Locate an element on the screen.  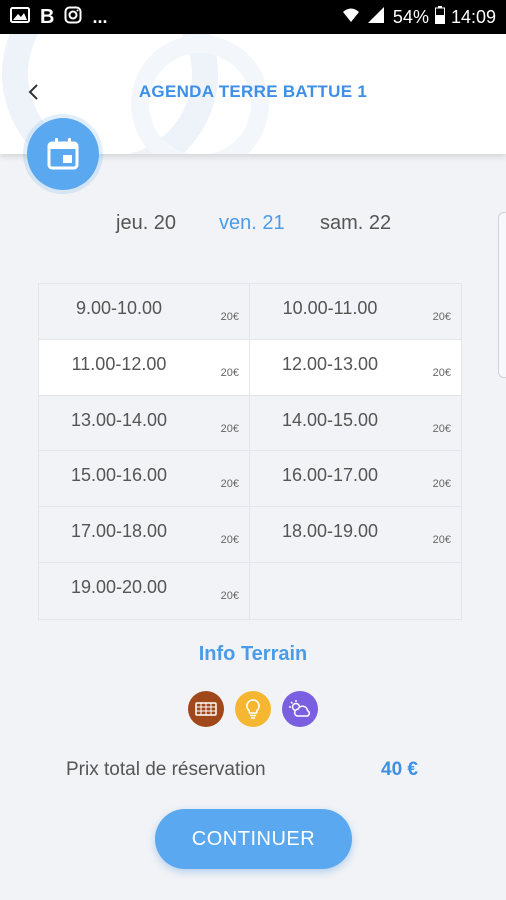
time-slot: 9.00-10.00 20€ is located at coordinates (144, 312).